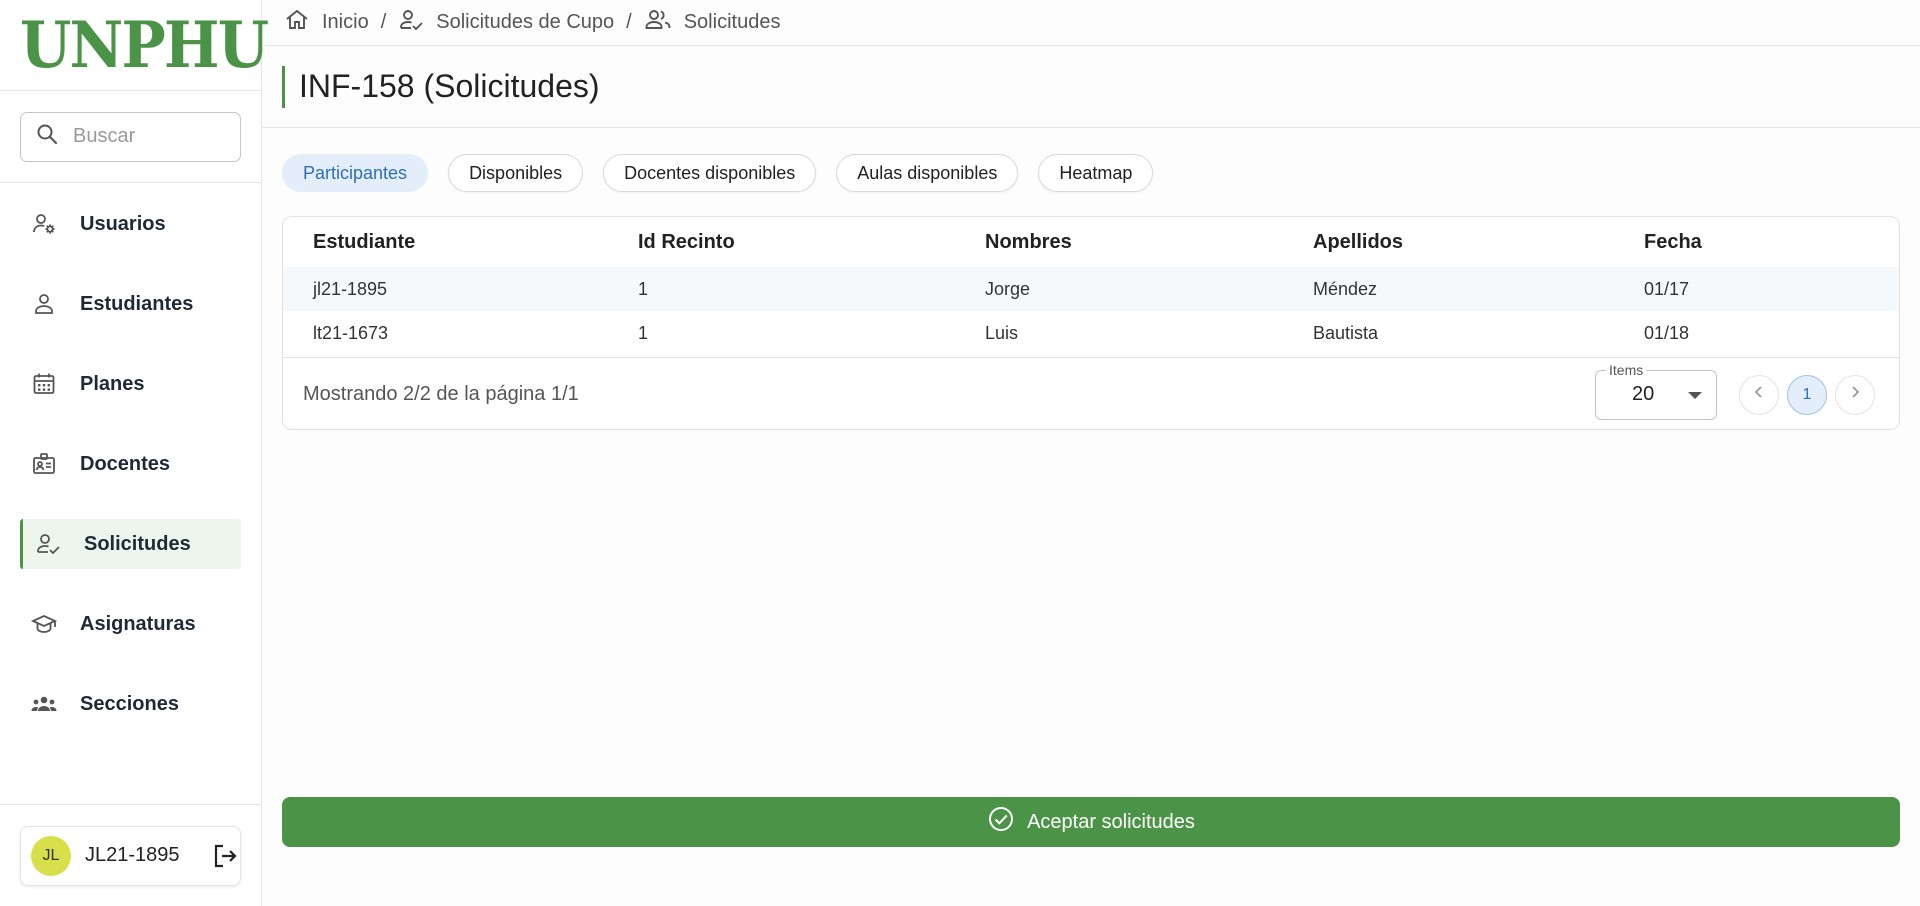 This screenshot has width=1920, height=906. I want to click on sidebar-item-usuarios: Usuarios, so click(130, 224).